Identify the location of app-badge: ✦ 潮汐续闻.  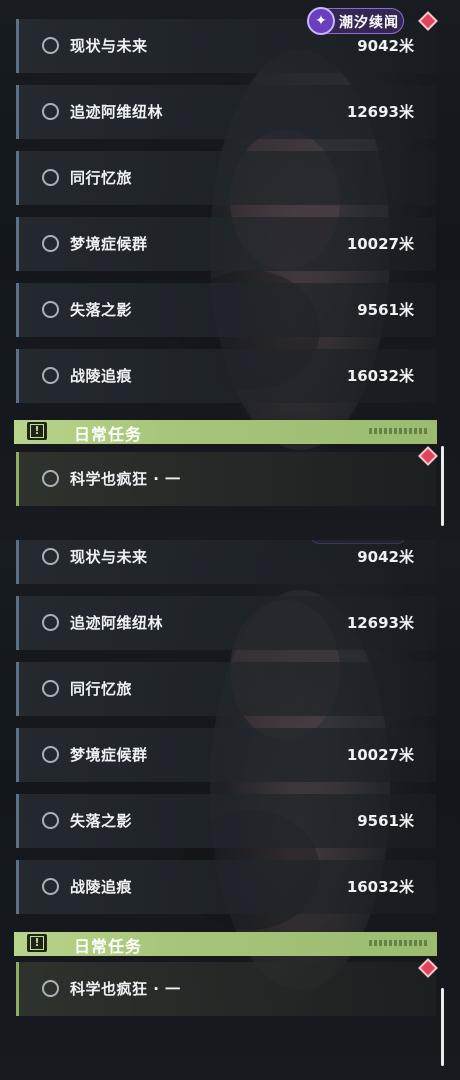
(355, 21).